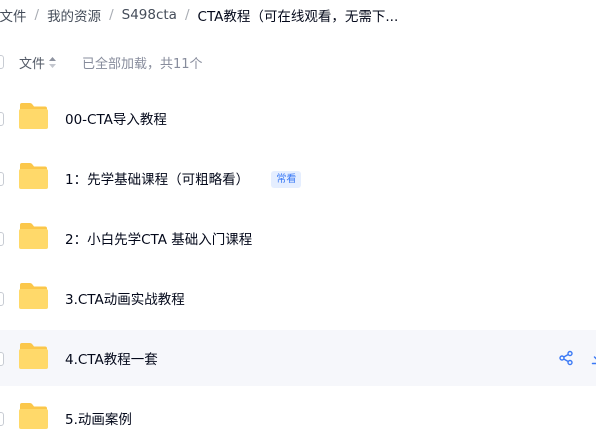  What do you see at coordinates (74, 15) in the screenshot?
I see `breadcrumb-my-resources: 我的资源` at bounding box center [74, 15].